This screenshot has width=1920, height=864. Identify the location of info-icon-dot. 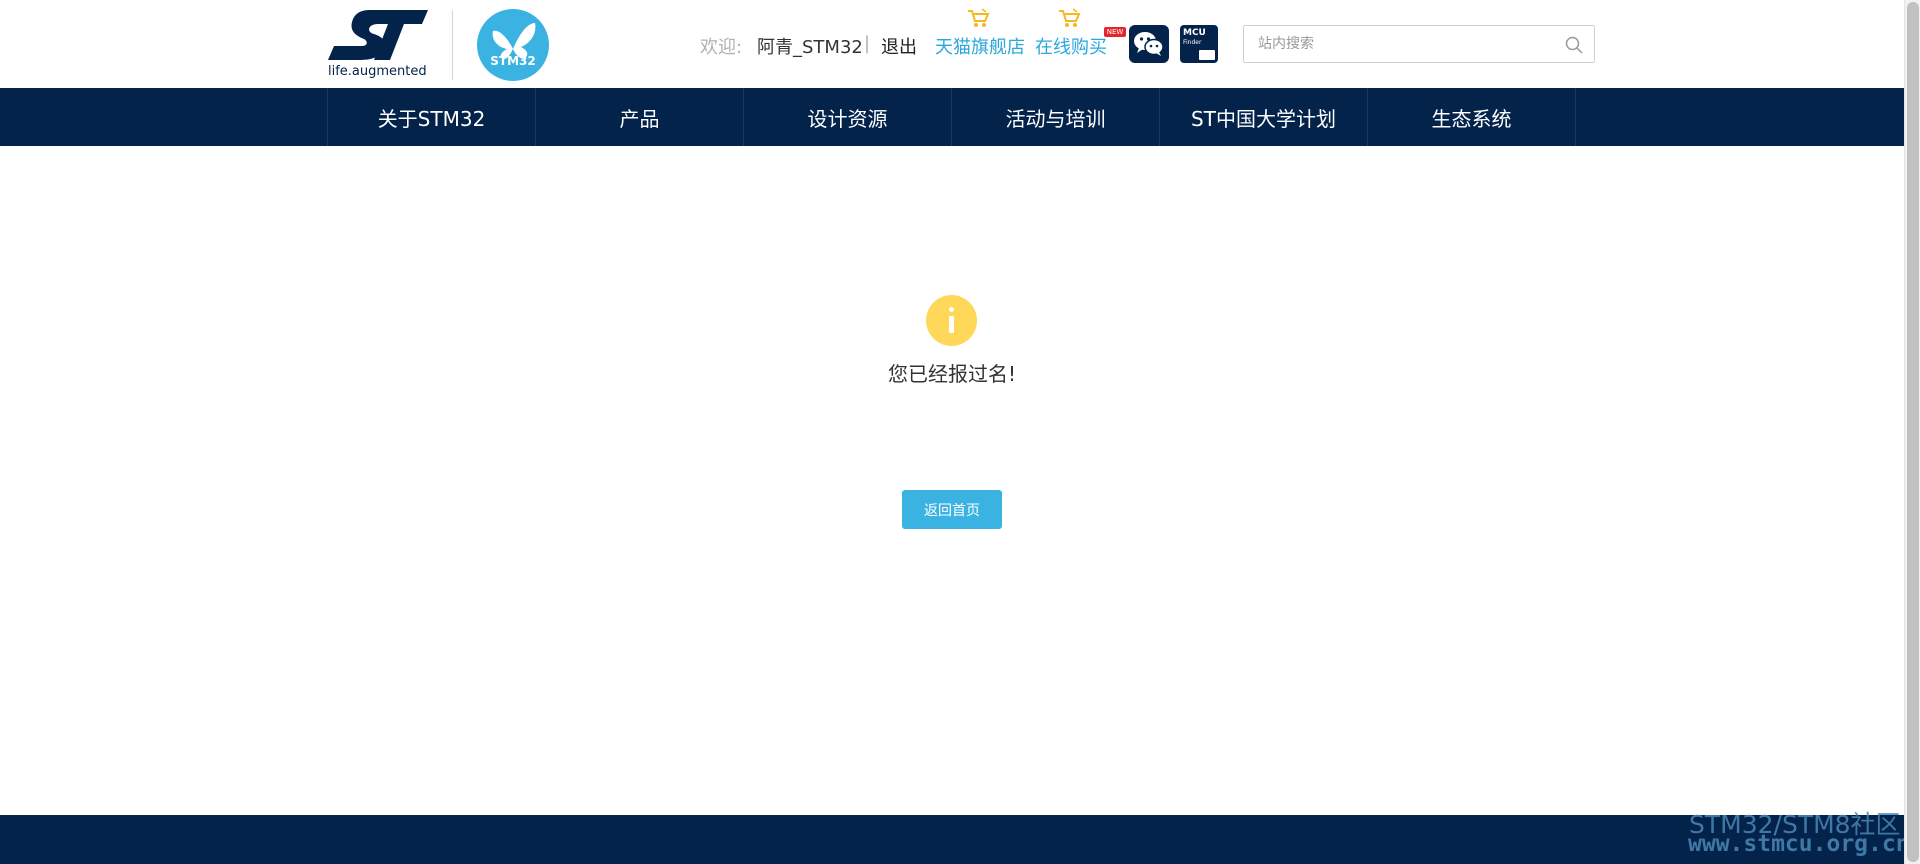
(951, 309).